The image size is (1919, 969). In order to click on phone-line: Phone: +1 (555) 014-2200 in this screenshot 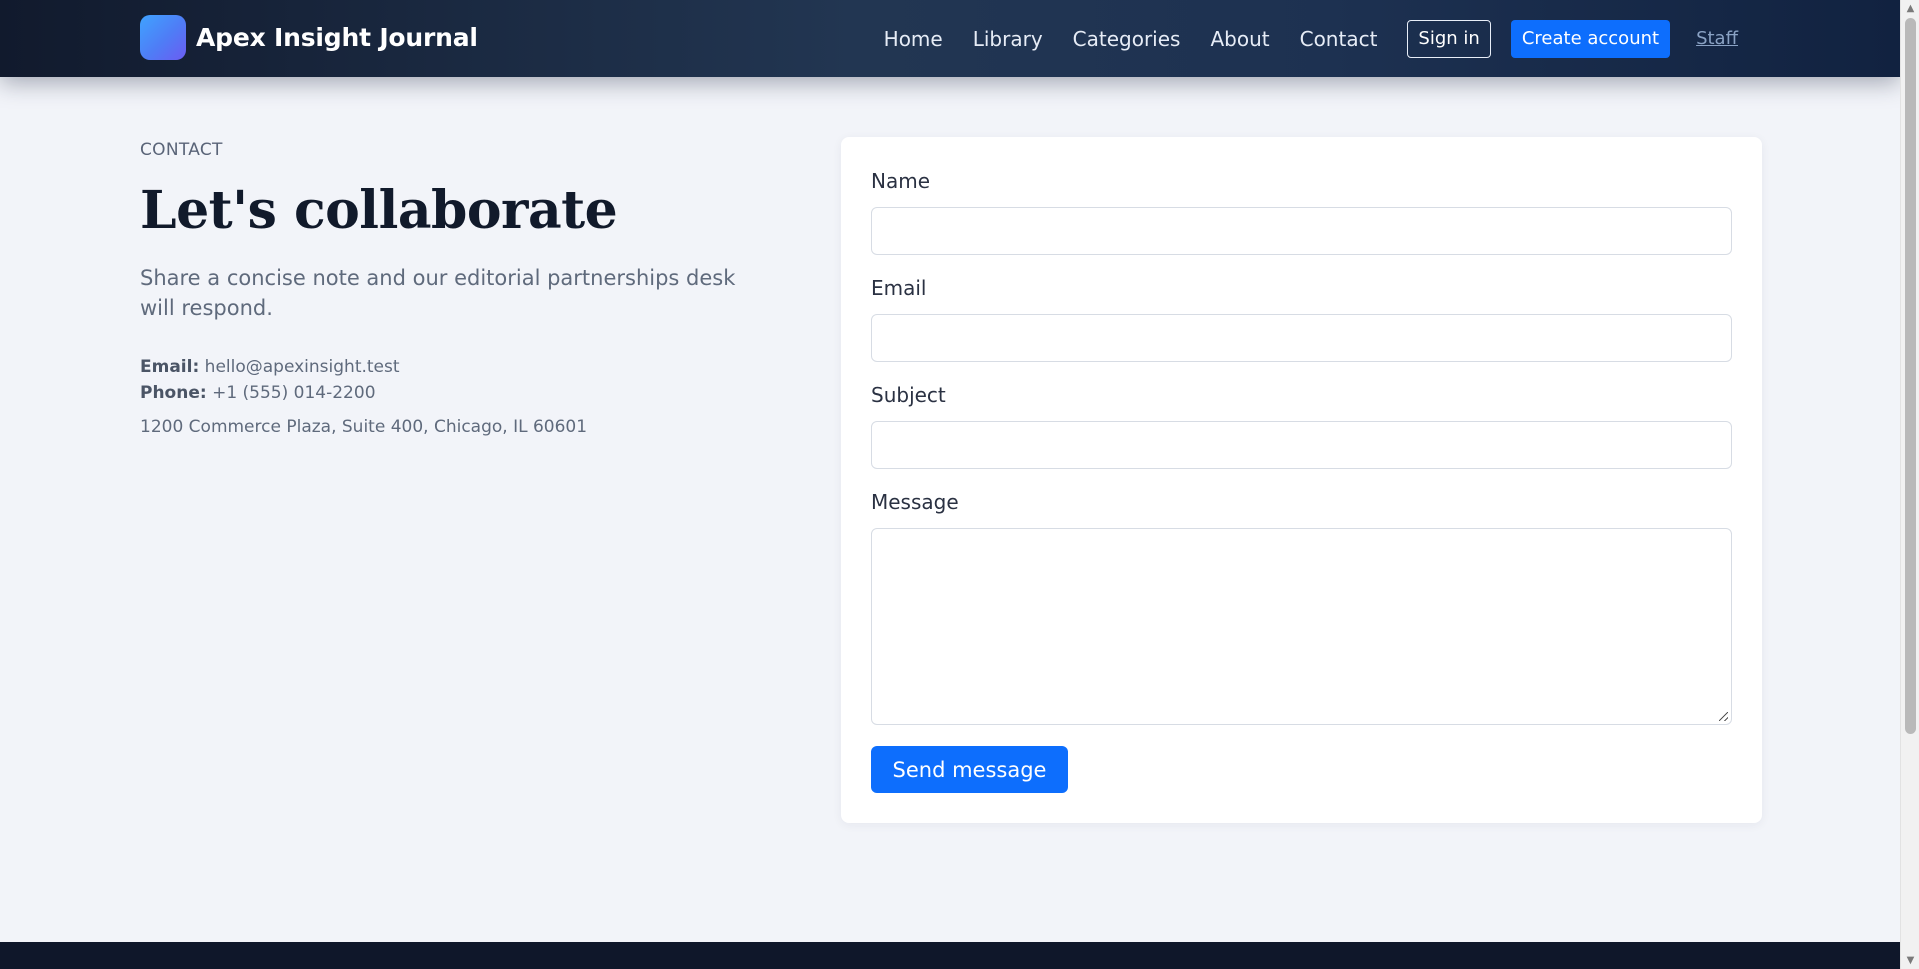, I will do `click(270, 393)`.